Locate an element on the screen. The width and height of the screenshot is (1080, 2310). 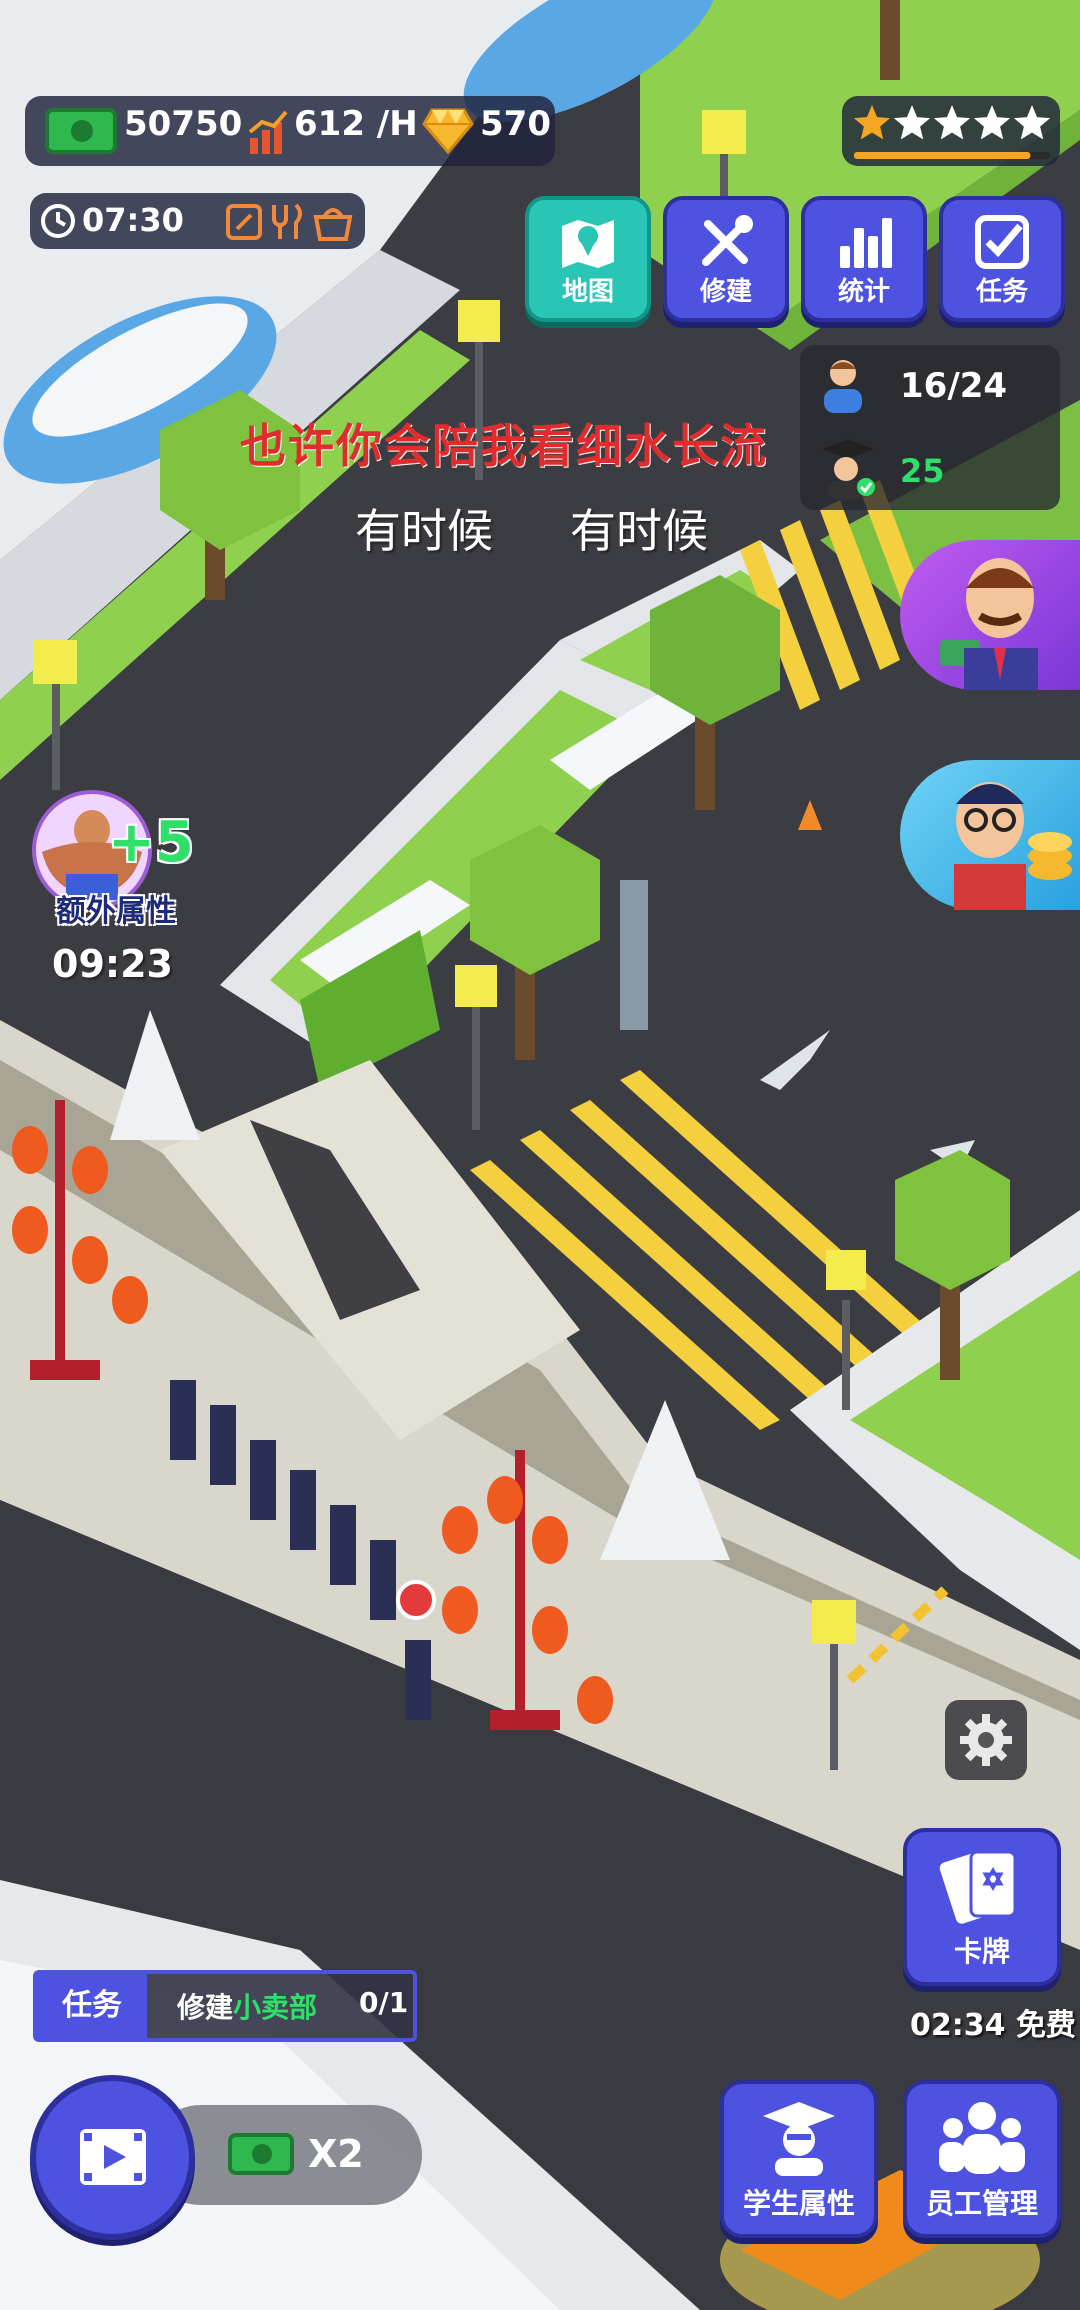
clock-icon is located at coordinates (58, 221).